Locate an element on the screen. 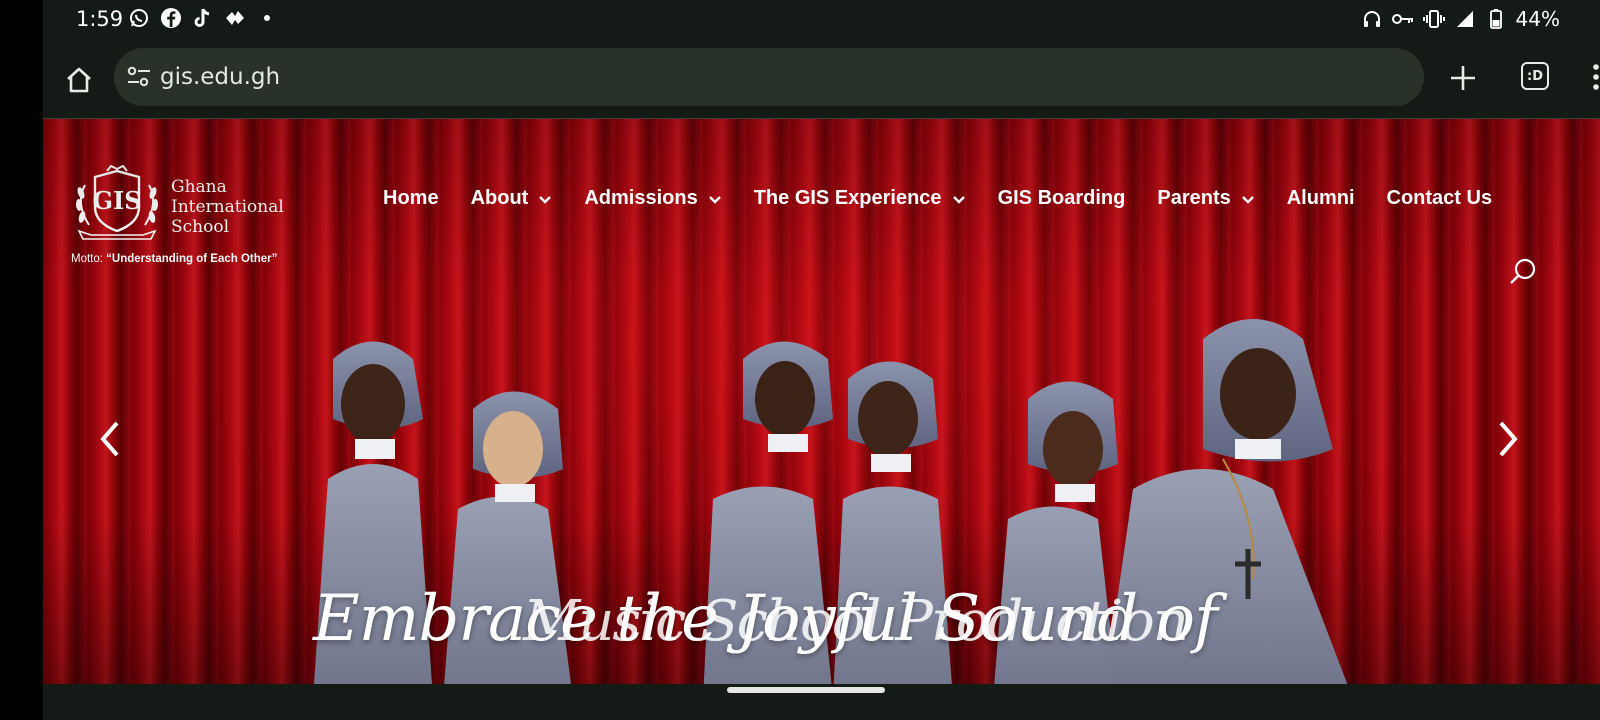 The width and height of the screenshot is (1600, 720). nav-admissions: Admissions is located at coordinates (652, 198).